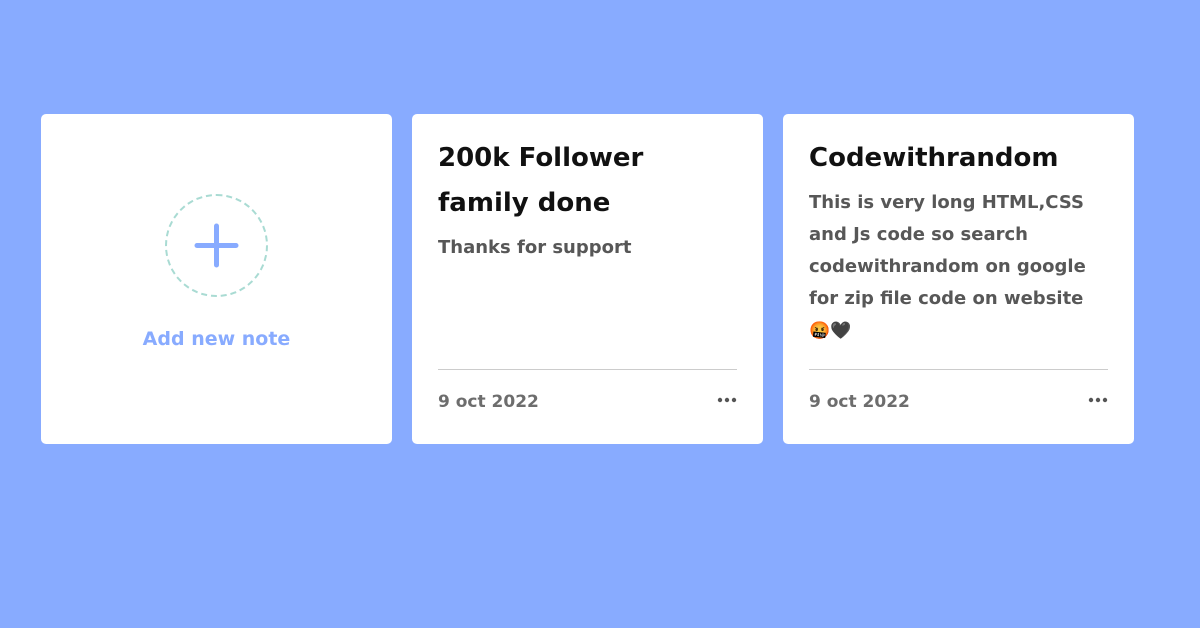 This screenshot has height=628, width=1200. I want to click on add-note-circle, so click(216, 245).